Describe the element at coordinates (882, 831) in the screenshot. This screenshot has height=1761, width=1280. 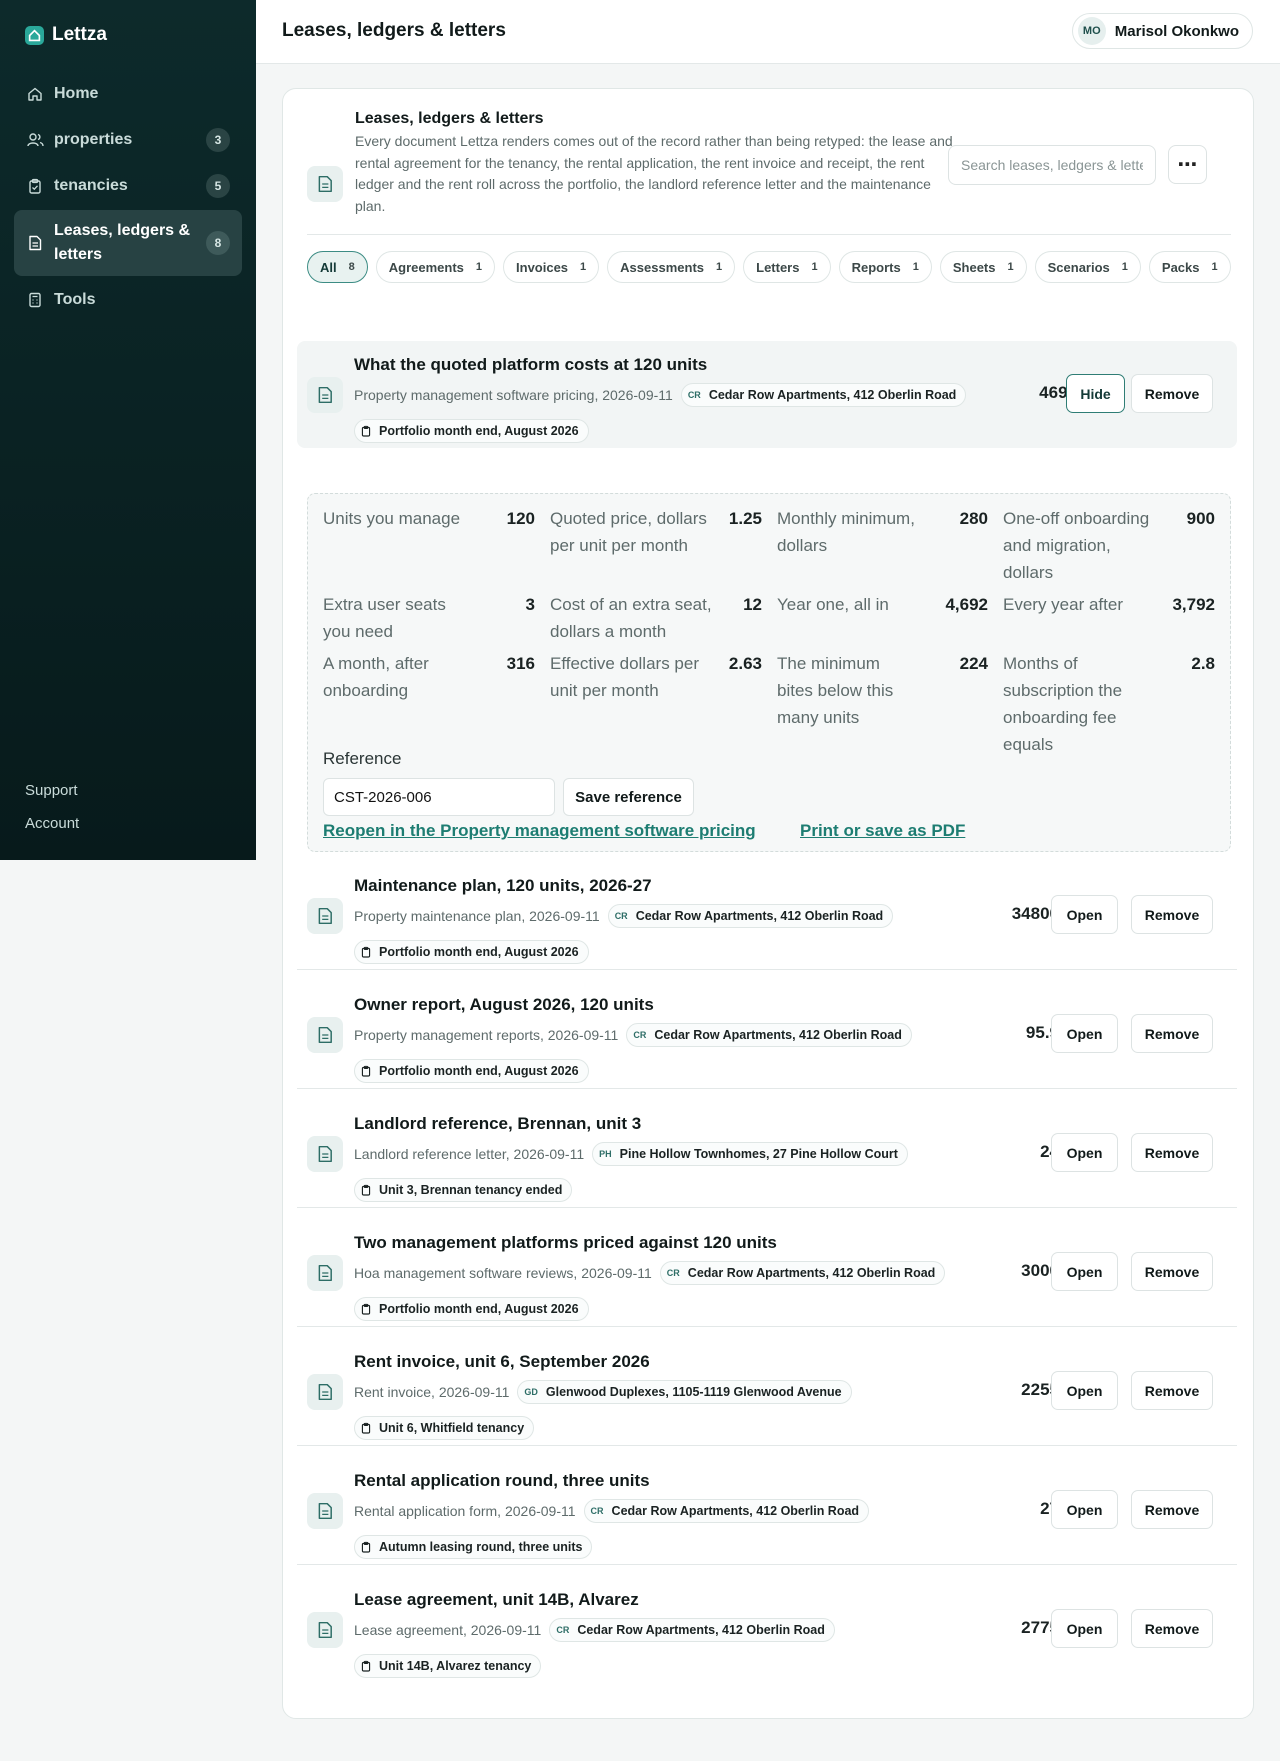
I see `print-pdf-link: Print or save as PDF` at that location.